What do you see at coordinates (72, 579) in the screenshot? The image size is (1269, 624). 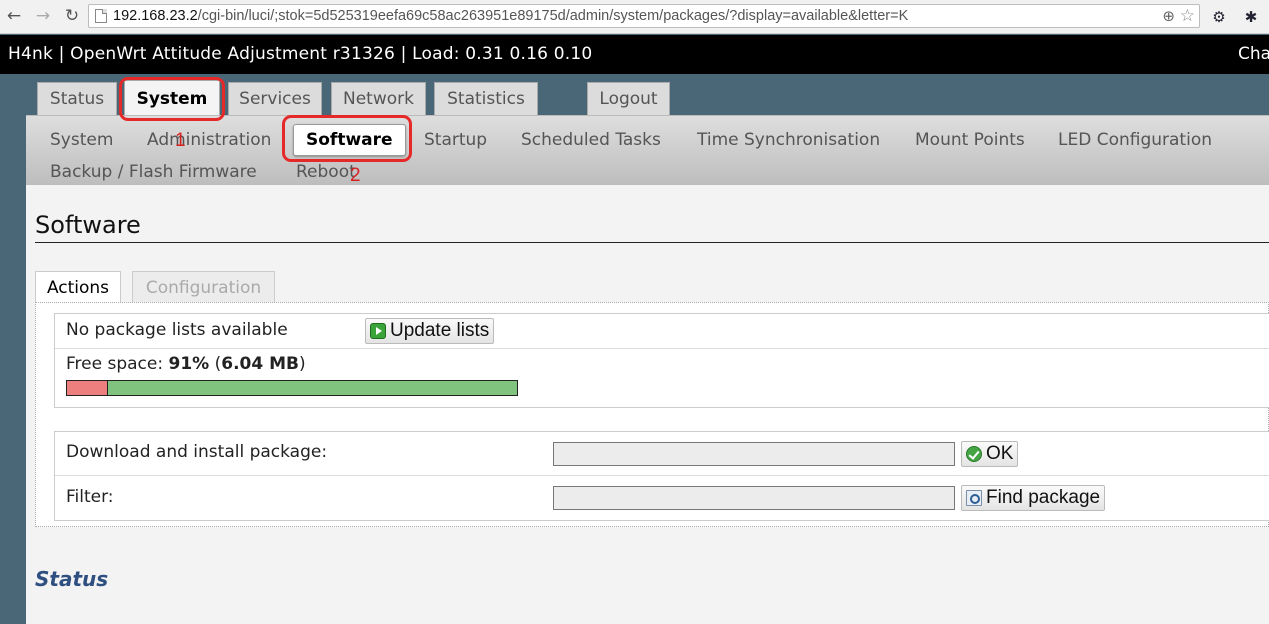 I see `status-section-title: Status` at bounding box center [72, 579].